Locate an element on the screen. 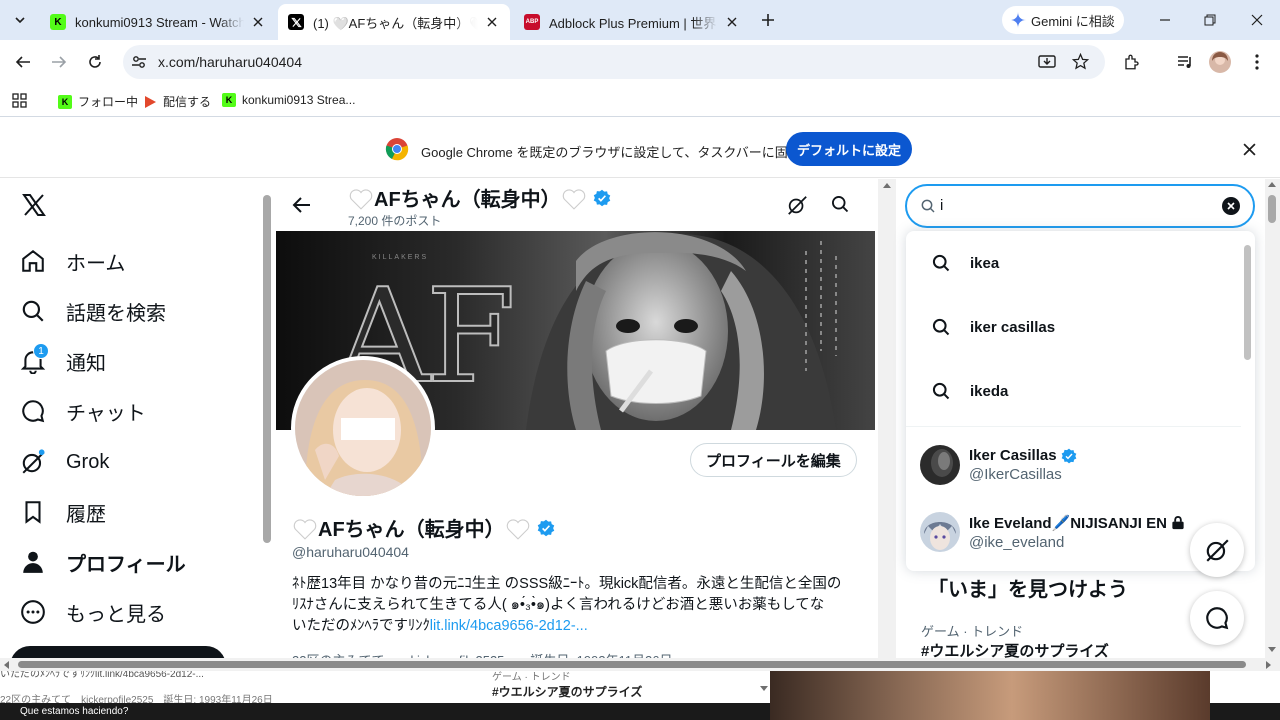  user-name: Ike Eveland🖊️NIJISANJI EN is located at coordinates (1068, 523).